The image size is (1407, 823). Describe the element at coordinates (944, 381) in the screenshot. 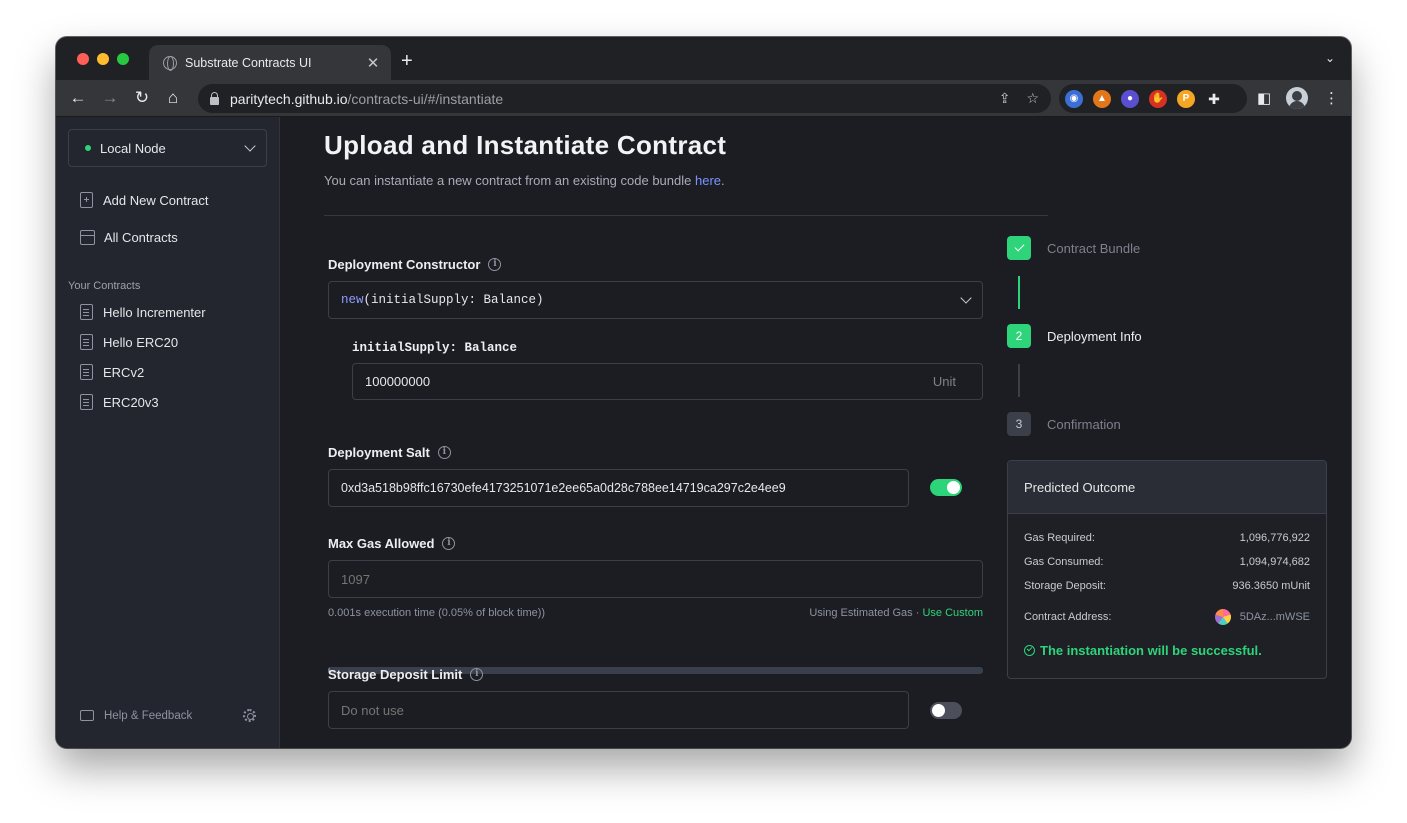

I see `unit-suffix: Unit` at that location.